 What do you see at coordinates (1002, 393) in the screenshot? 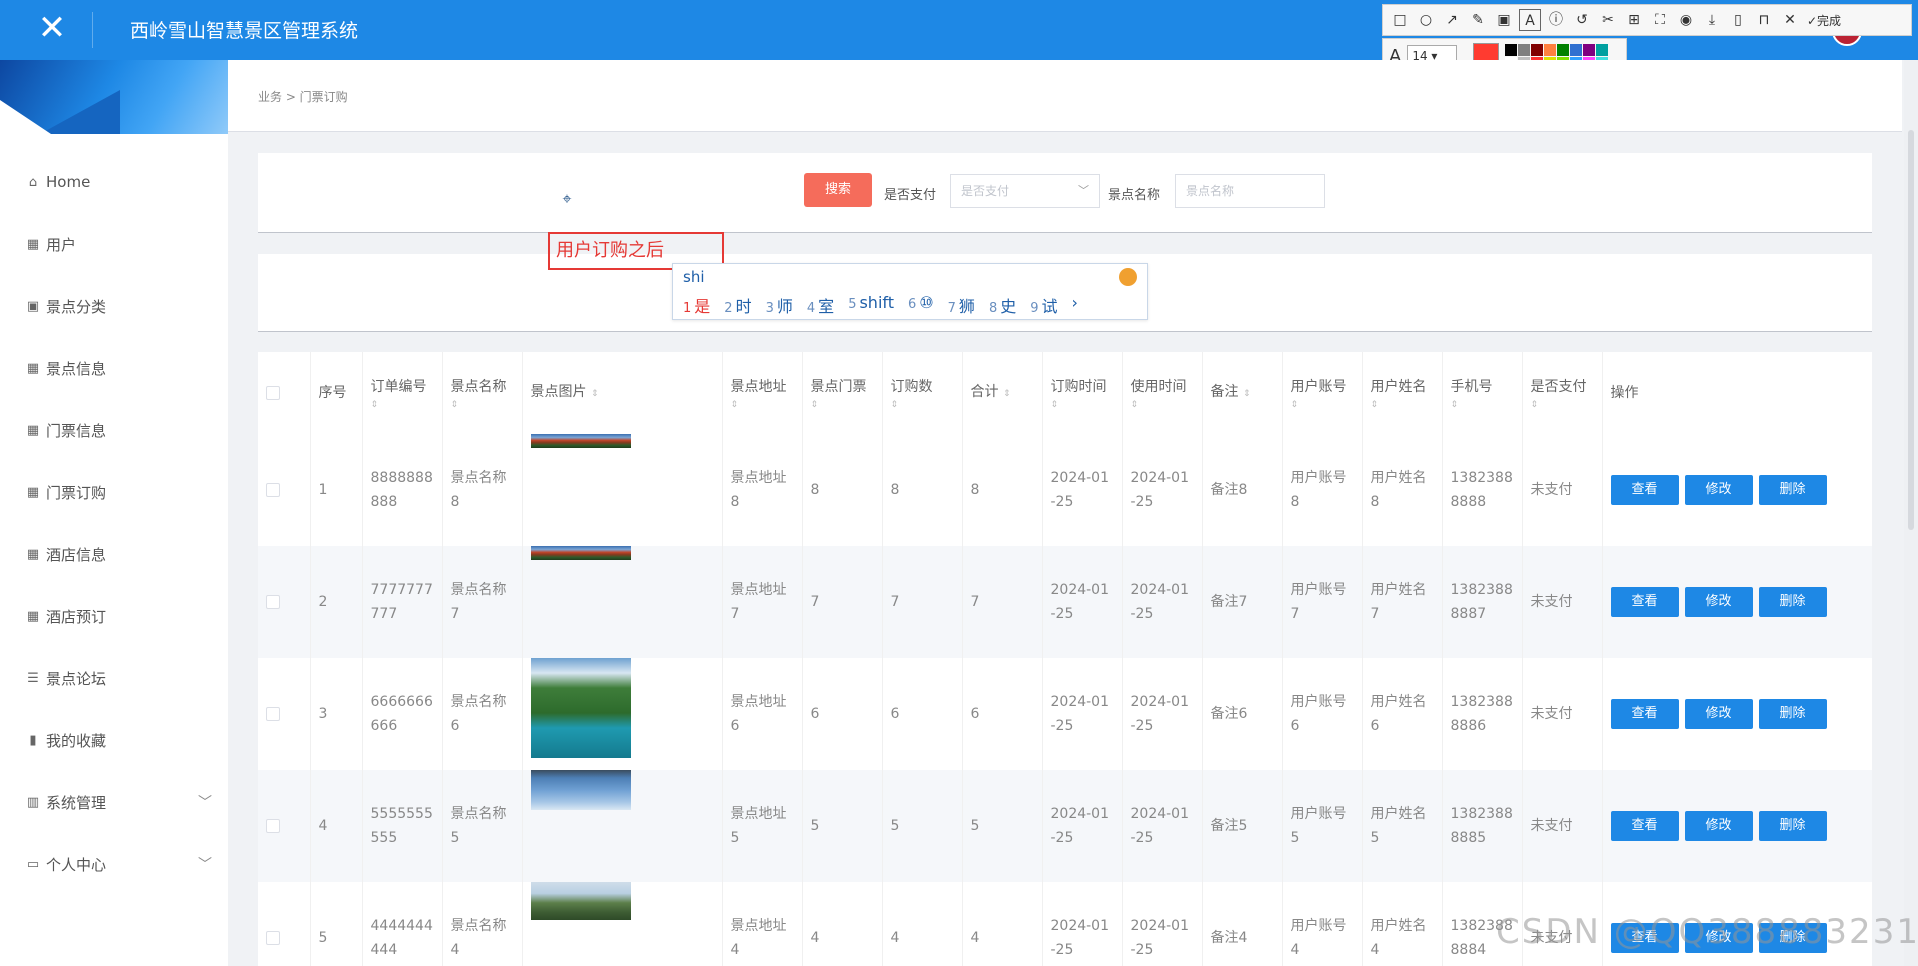
I see `column-header: 合计 ⇕` at bounding box center [1002, 393].